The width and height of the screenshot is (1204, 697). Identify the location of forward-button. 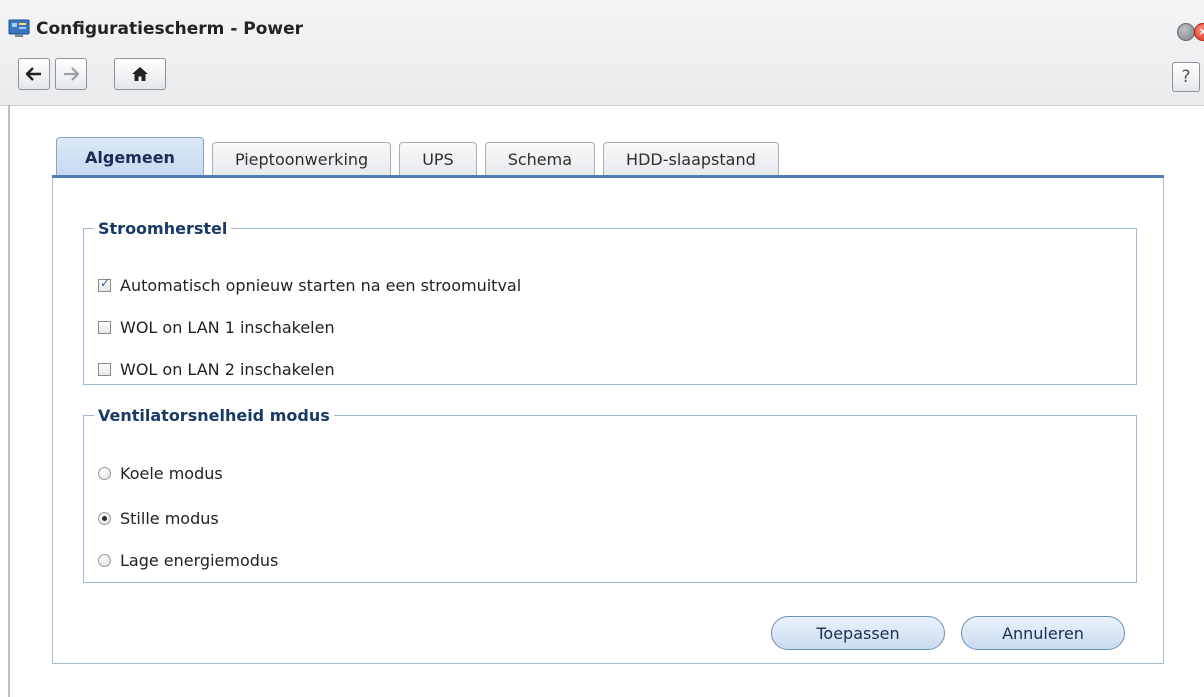
(71, 74).